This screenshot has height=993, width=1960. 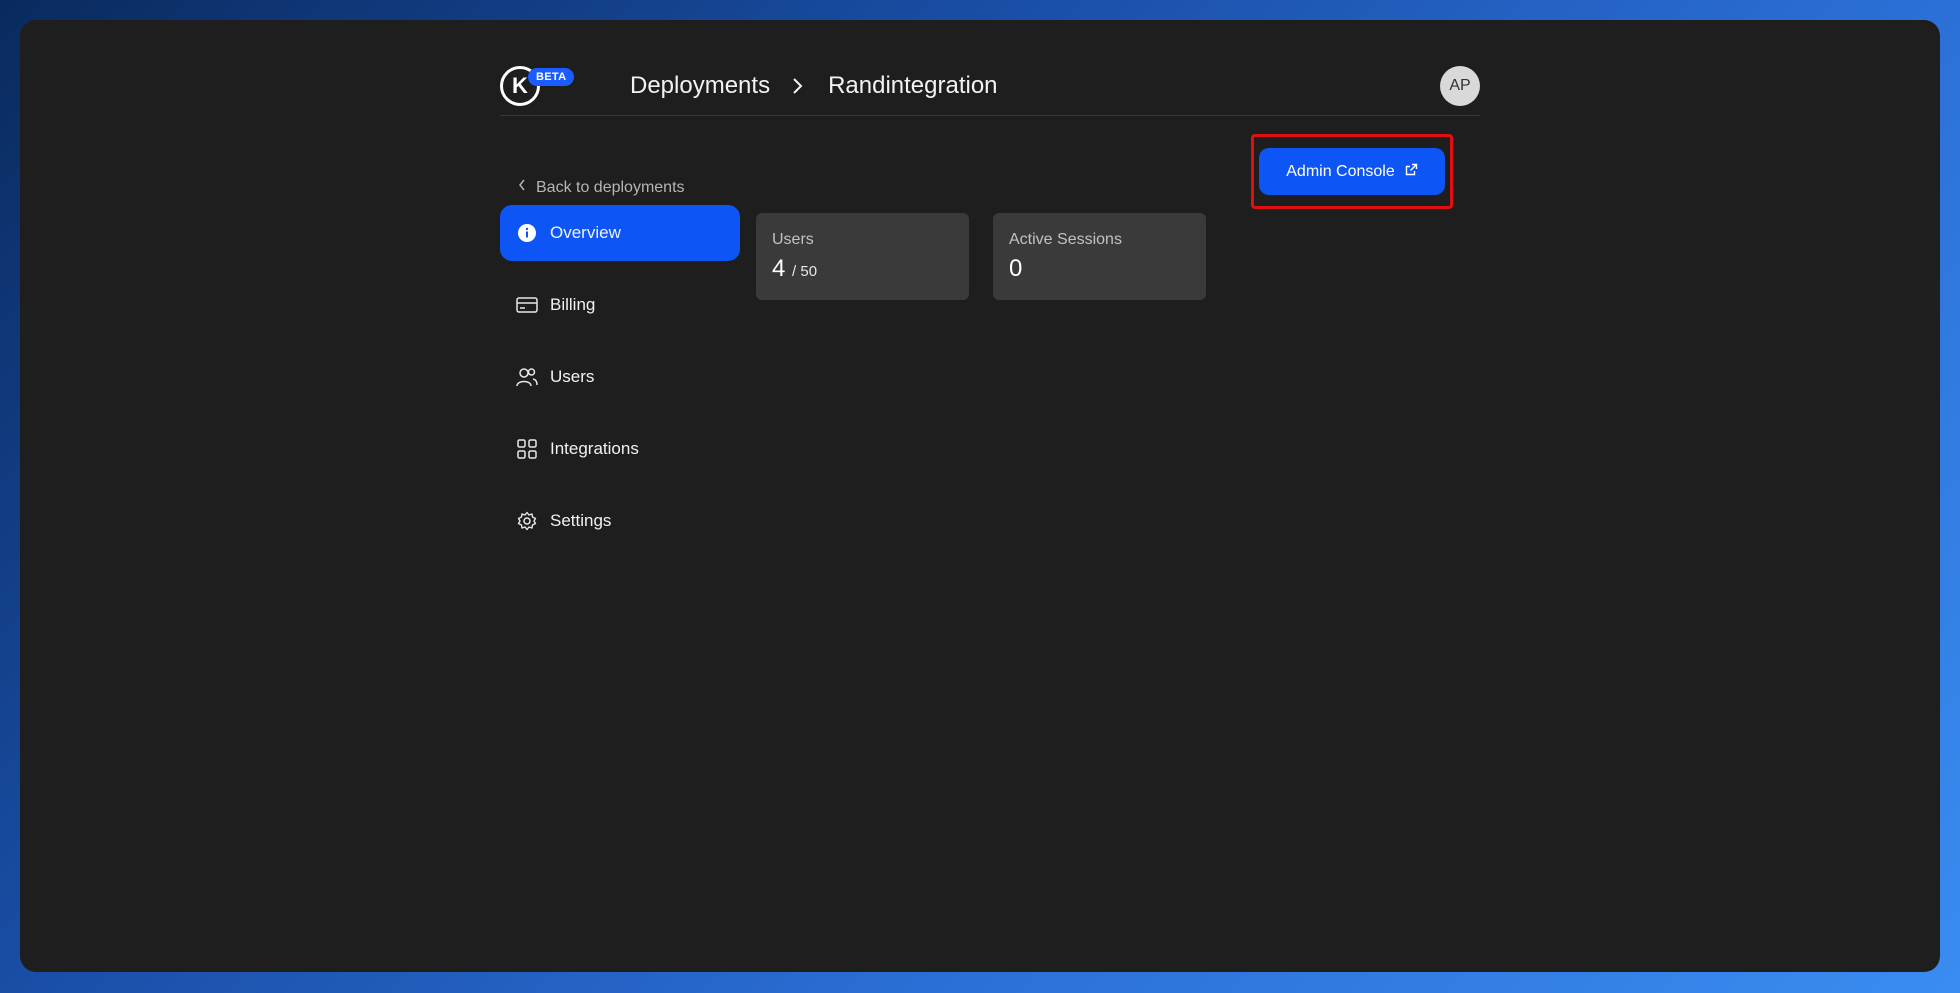 I want to click on info-icon, so click(x=527, y=233).